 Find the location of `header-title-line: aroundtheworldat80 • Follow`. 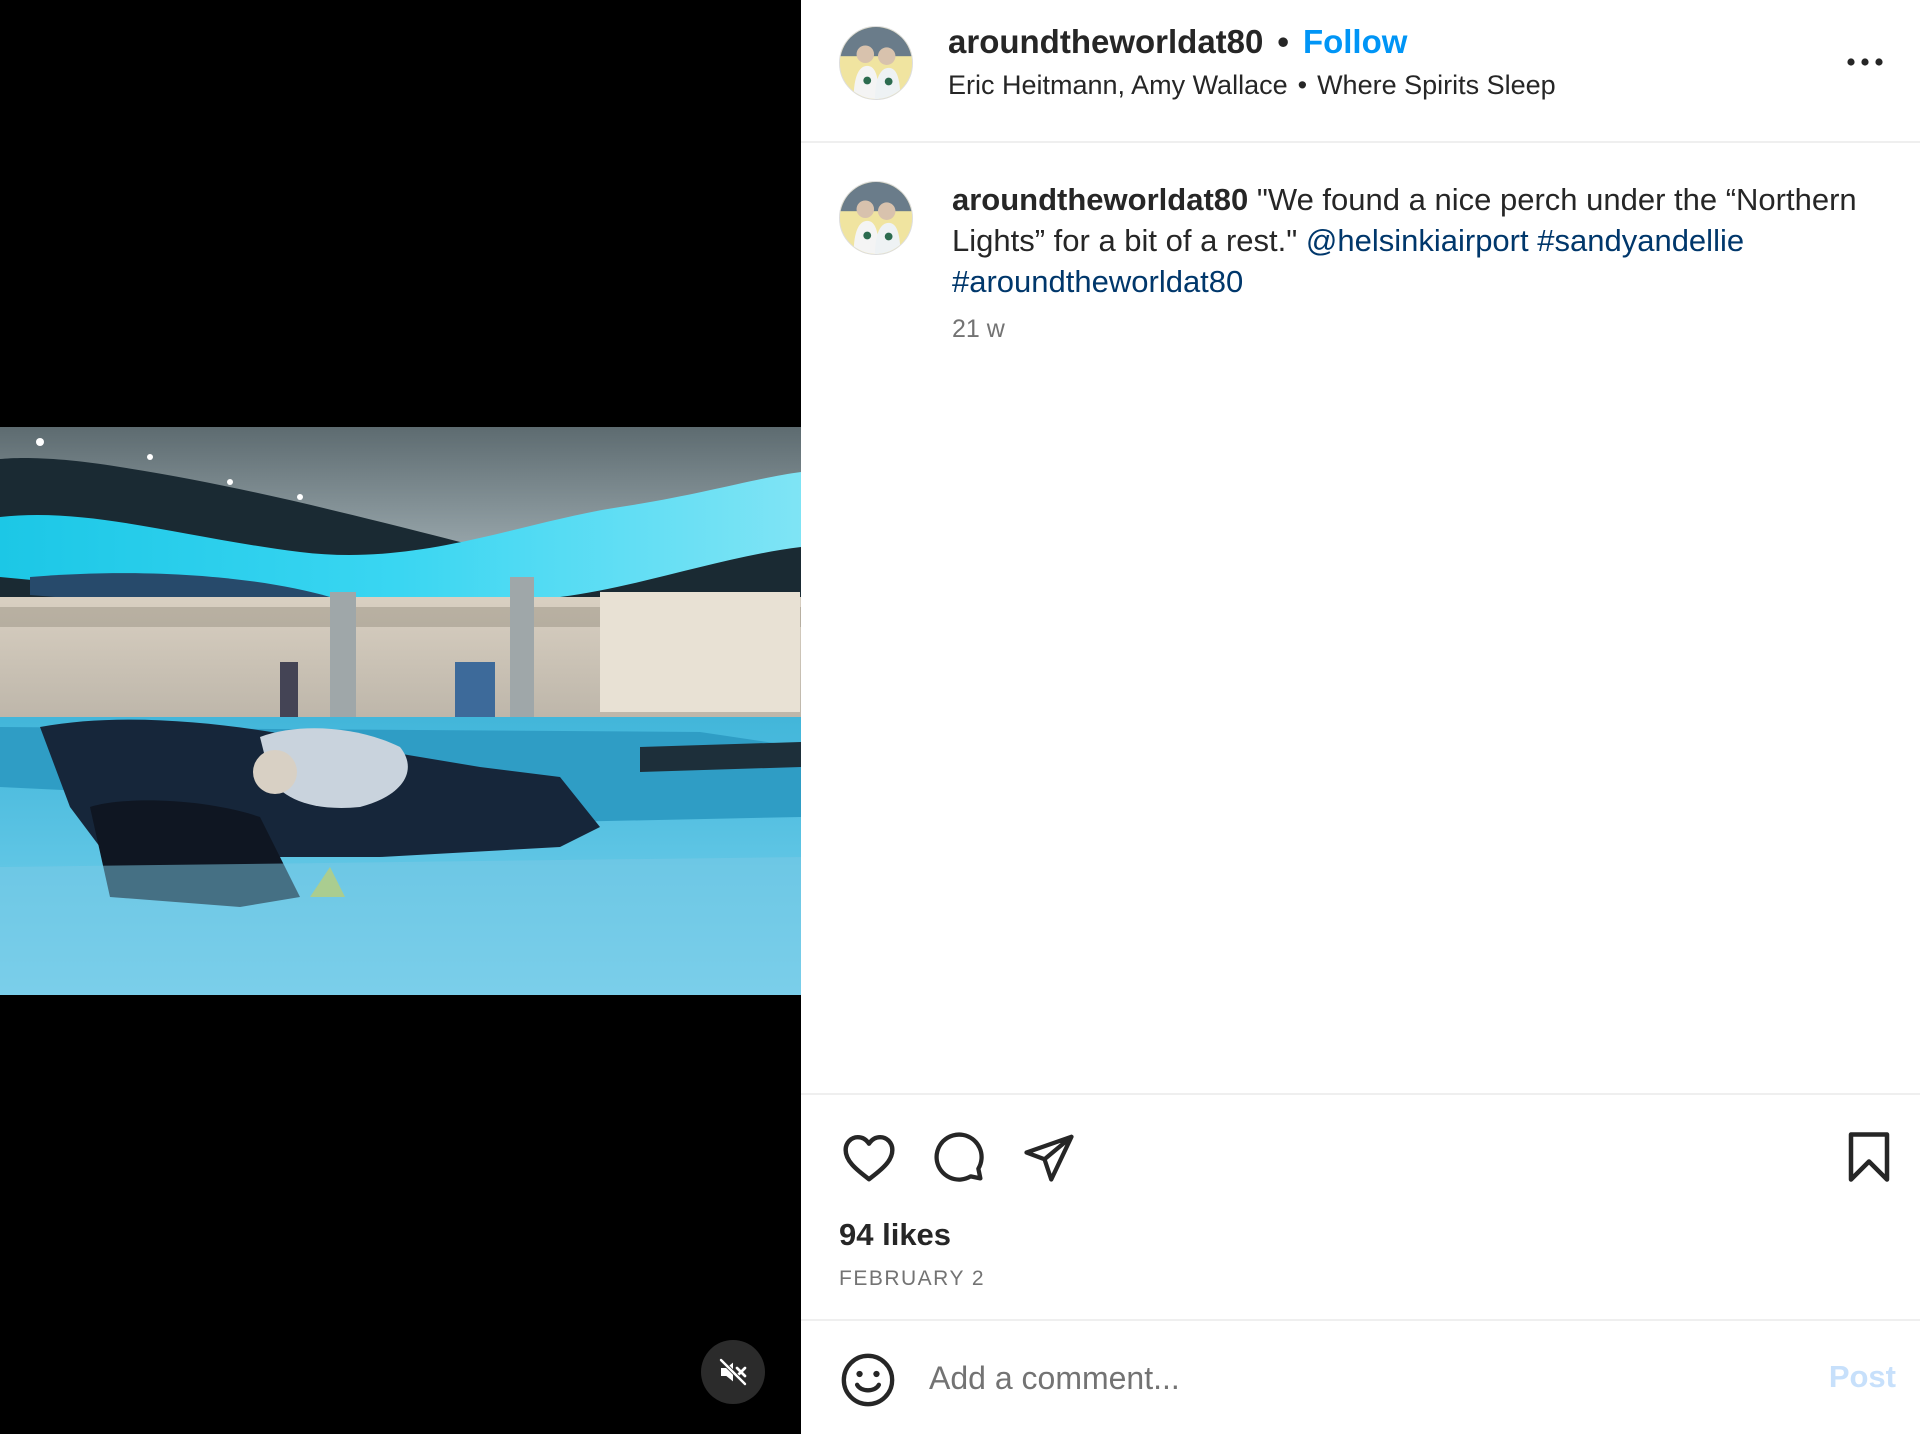

header-title-line: aroundtheworldat80 • Follow is located at coordinates (1177, 42).